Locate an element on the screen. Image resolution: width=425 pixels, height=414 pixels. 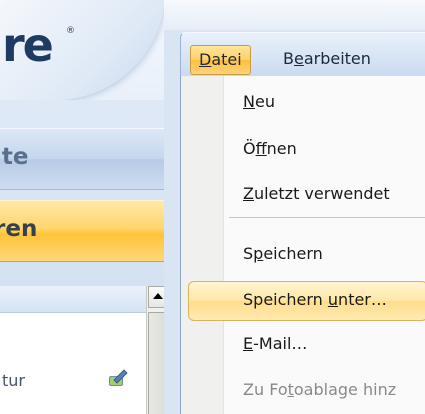
nav-tab-label: ite is located at coordinates (14, 157).